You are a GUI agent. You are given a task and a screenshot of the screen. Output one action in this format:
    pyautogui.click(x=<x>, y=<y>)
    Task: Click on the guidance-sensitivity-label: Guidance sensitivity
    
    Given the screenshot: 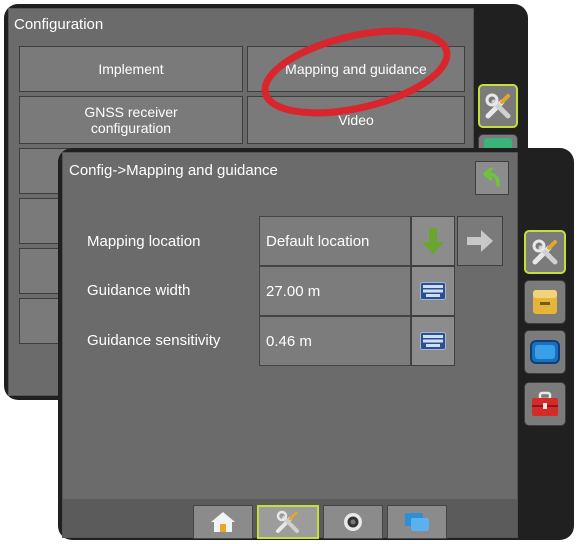 What is the action you would take?
    pyautogui.click(x=154, y=340)
    